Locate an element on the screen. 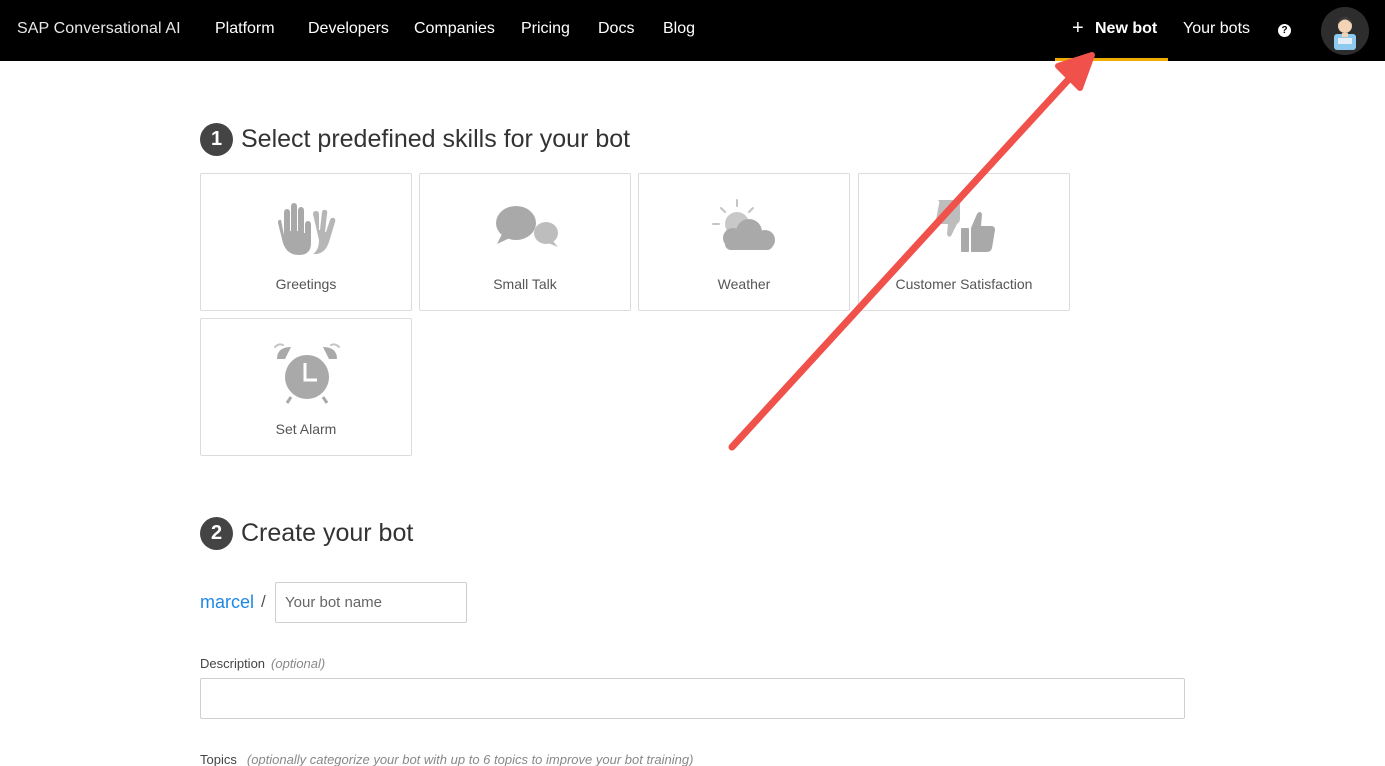  skill-card-set-alarm: Set Alarm is located at coordinates (306, 387).